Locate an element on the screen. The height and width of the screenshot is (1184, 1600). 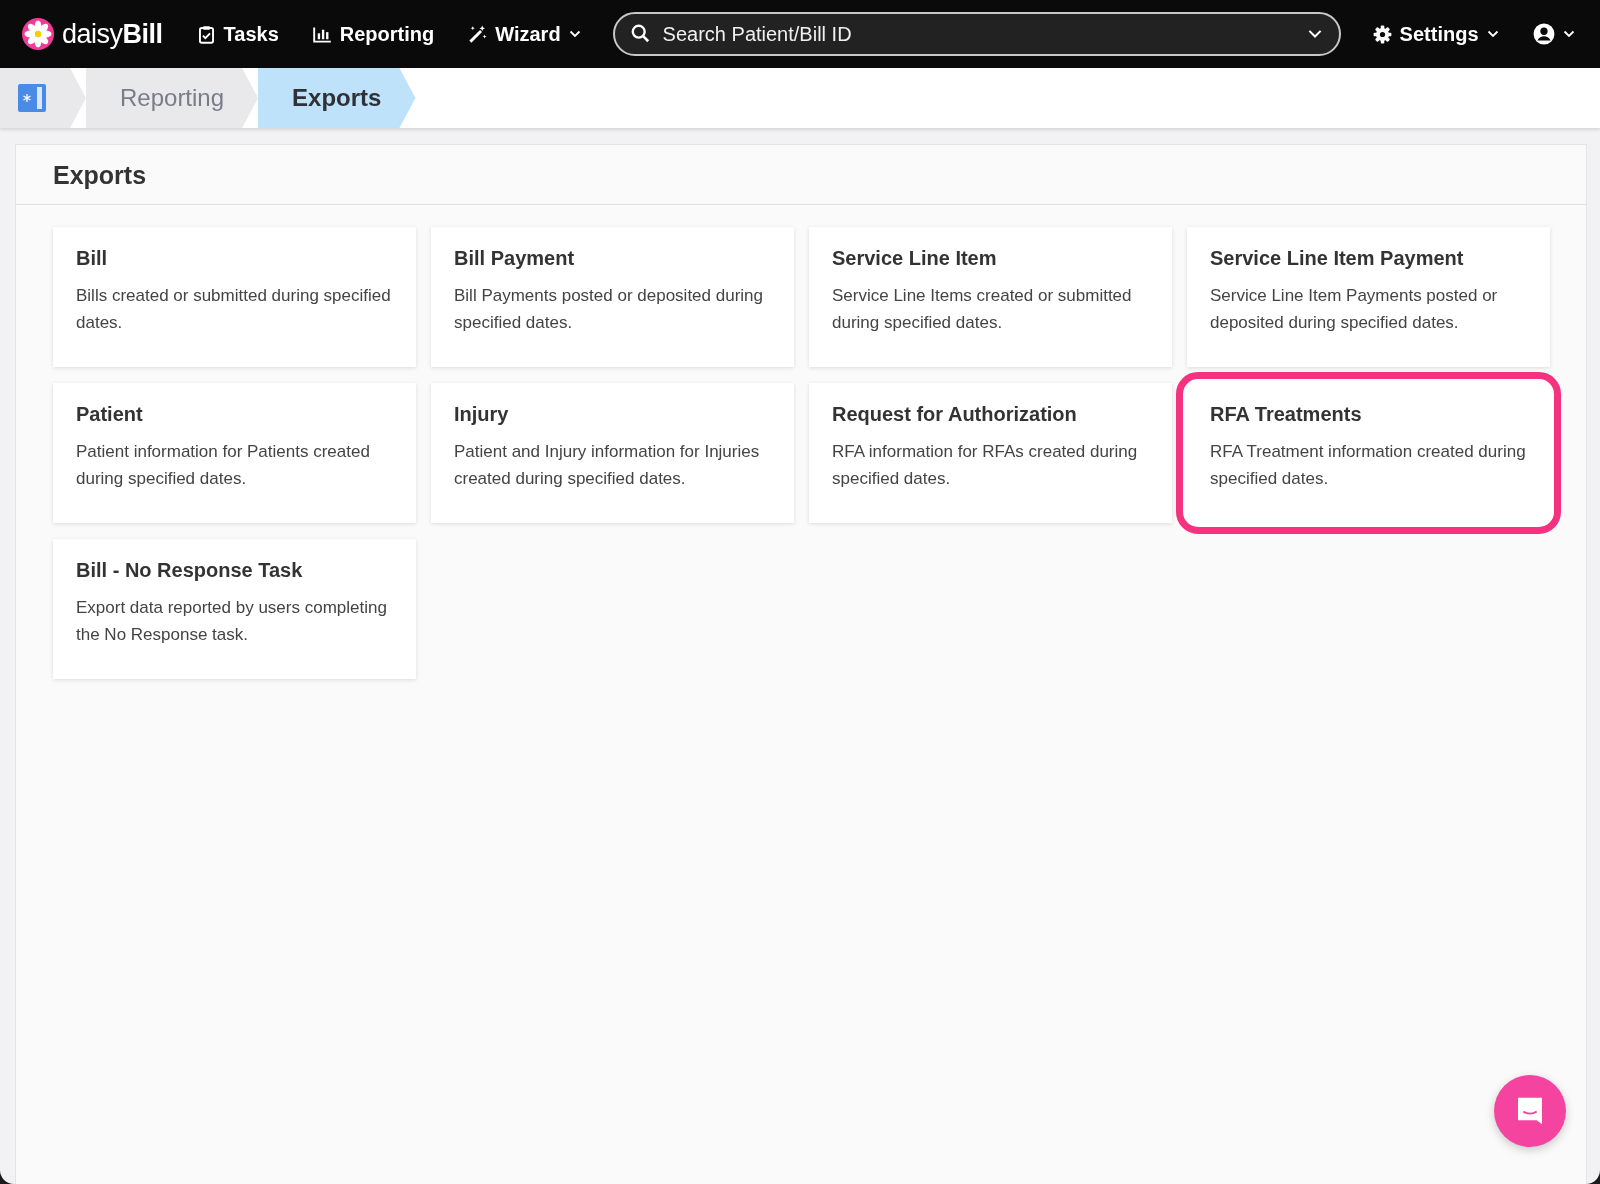
card-title: Bill Payment is located at coordinates (515, 258).